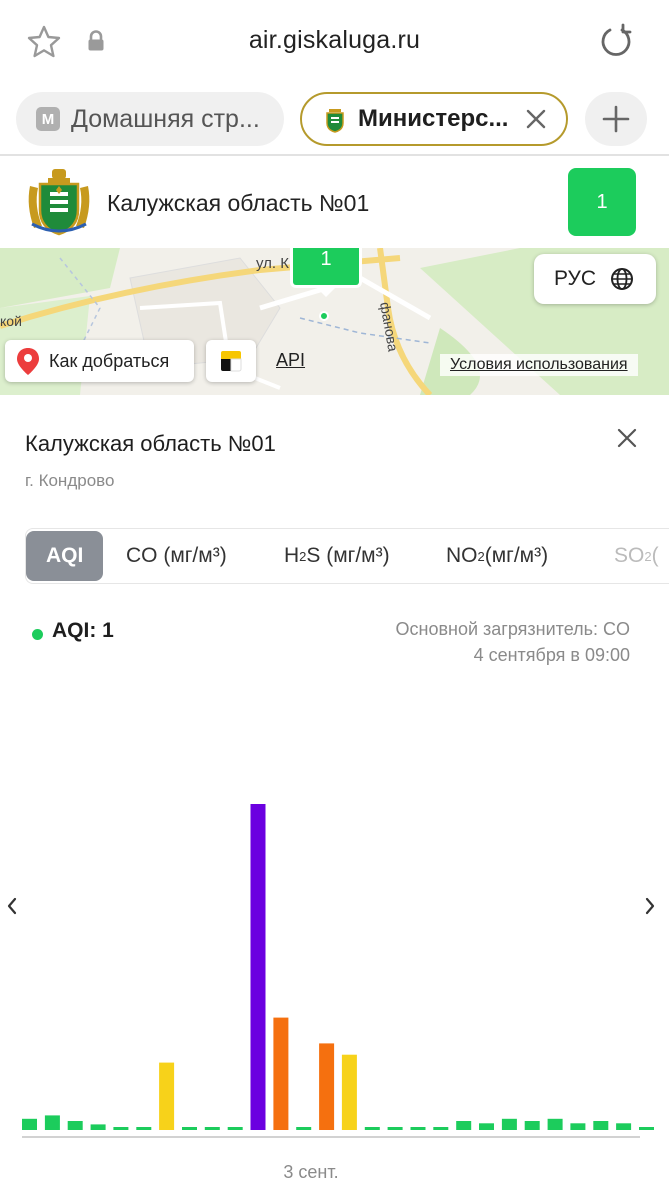 Image resolution: width=669 pixels, height=1200 pixels. I want to click on tab-label: AQI, so click(65, 555).